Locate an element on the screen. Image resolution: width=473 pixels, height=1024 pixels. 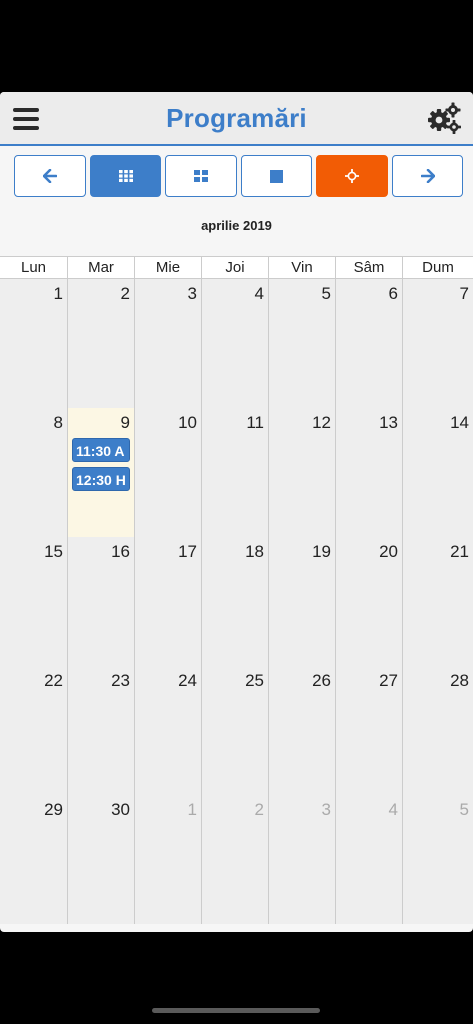
calendar-day-cell: 16 is located at coordinates (101, 601).